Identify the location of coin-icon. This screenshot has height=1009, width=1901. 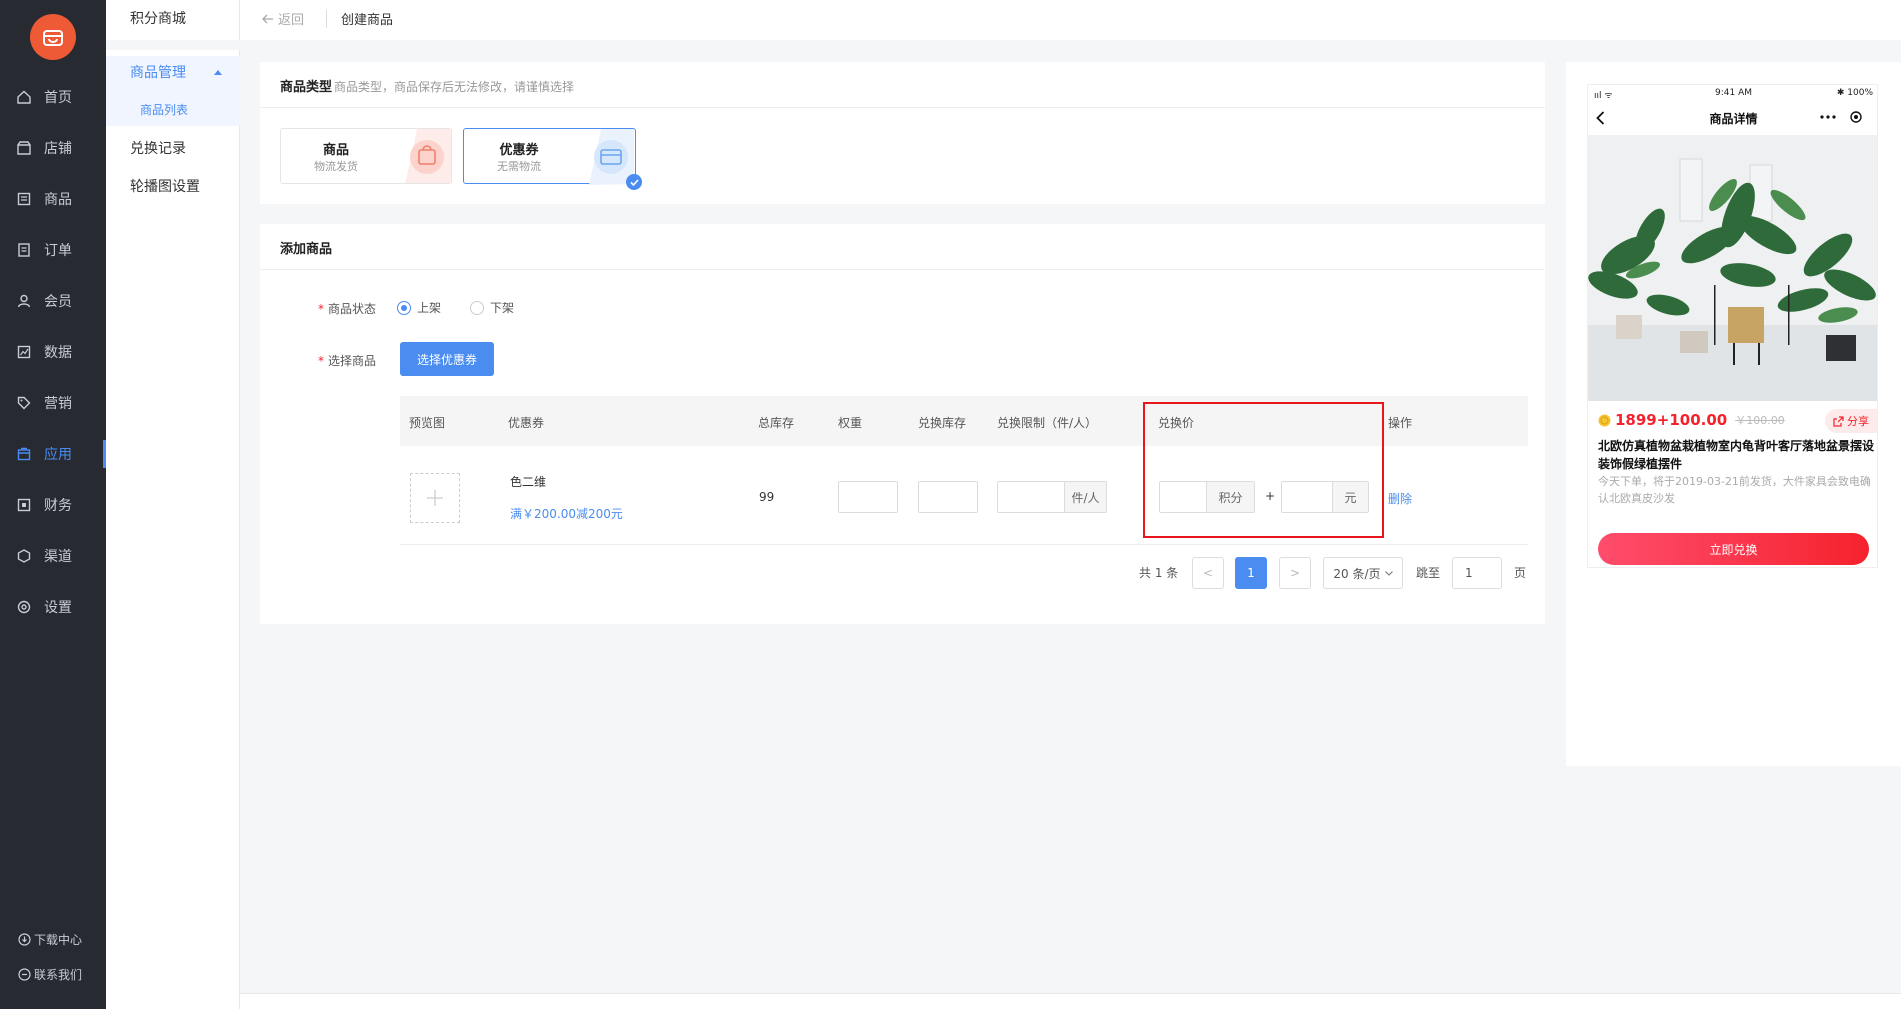
(1604, 420).